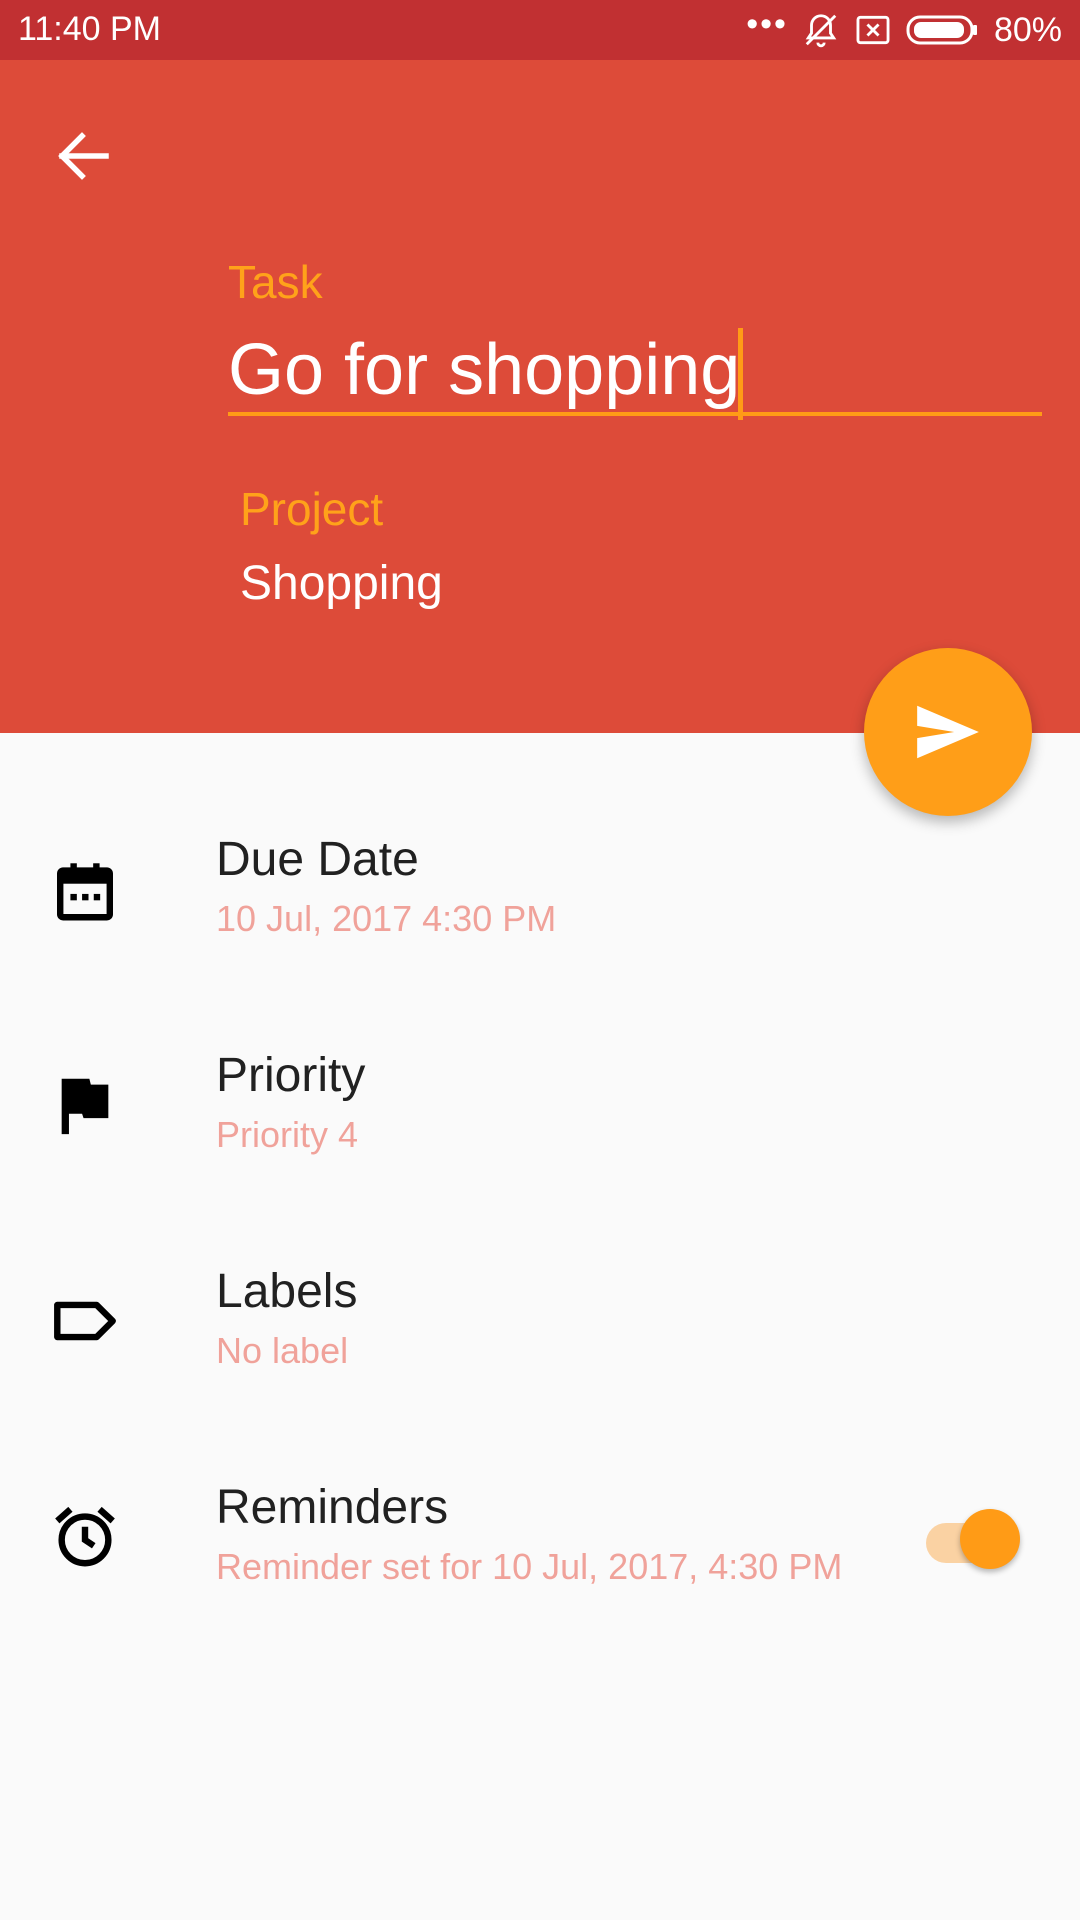 The image size is (1080, 1920). What do you see at coordinates (317, 859) in the screenshot?
I see `due-date-title: Due Date` at bounding box center [317, 859].